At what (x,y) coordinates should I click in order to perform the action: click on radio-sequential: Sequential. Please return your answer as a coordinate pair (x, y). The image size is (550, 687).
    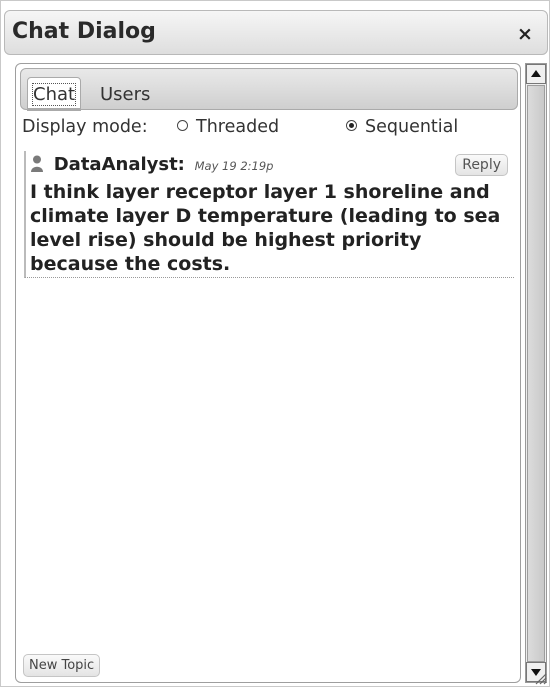
    Looking at the image, I should click on (402, 127).